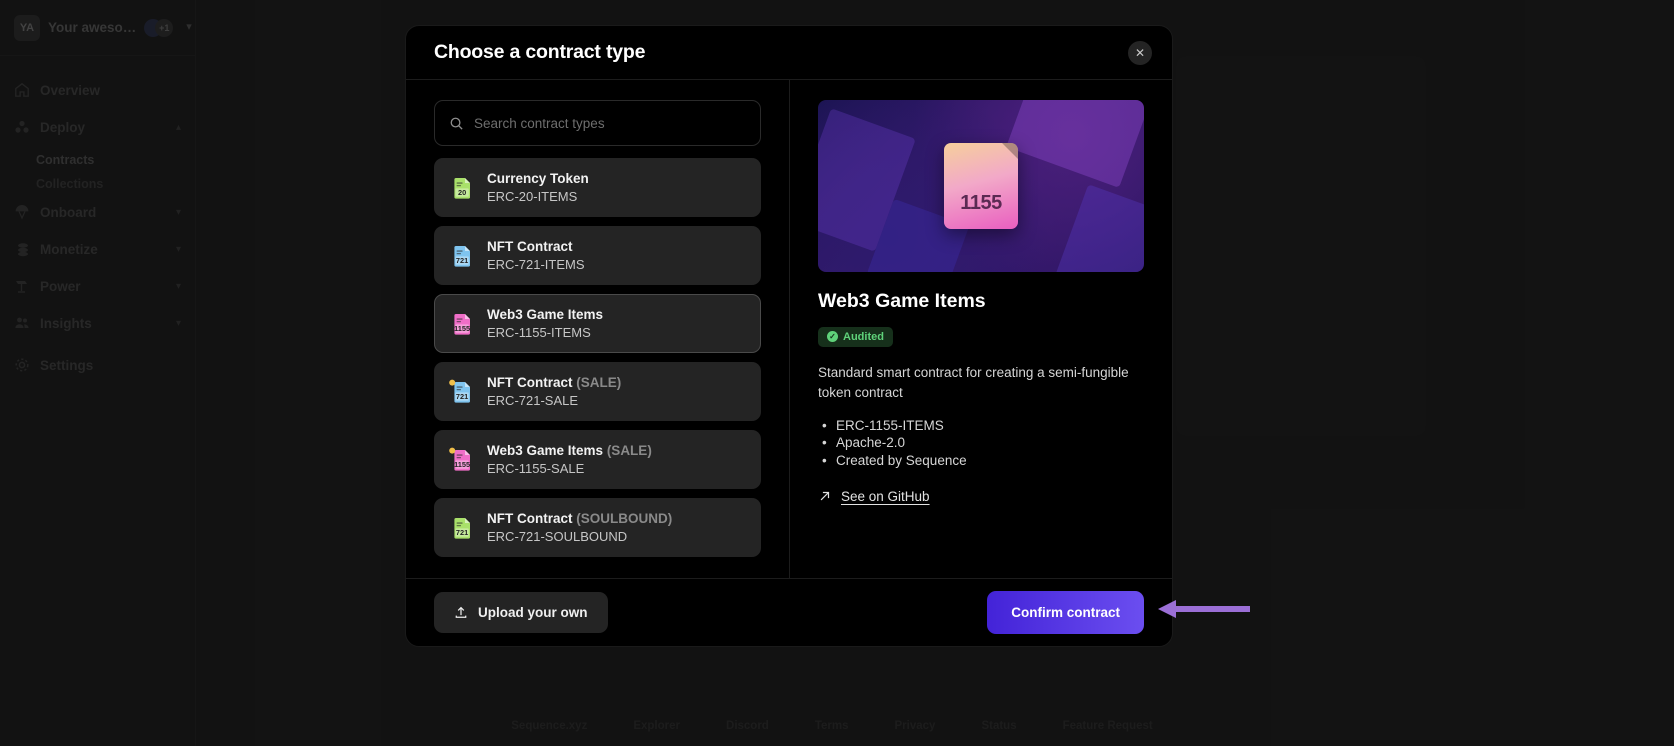 This screenshot has height=746, width=1674. Describe the element at coordinates (624, 518) in the screenshot. I see `contract-type-variant: (SOULBOUND)` at that location.